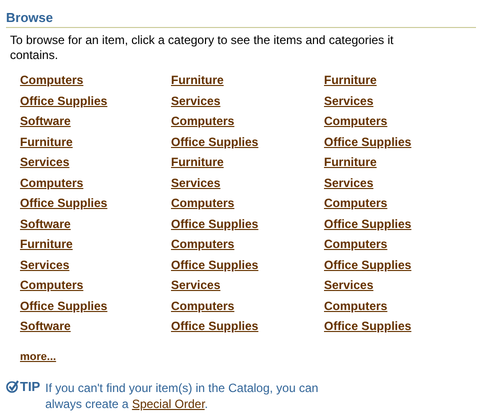 This screenshot has height=419, width=482. I want to click on section-heading: Browse, so click(241, 19).